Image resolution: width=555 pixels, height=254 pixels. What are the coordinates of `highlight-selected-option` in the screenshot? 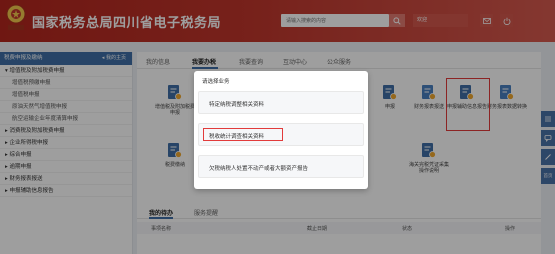 It's located at (243, 134).